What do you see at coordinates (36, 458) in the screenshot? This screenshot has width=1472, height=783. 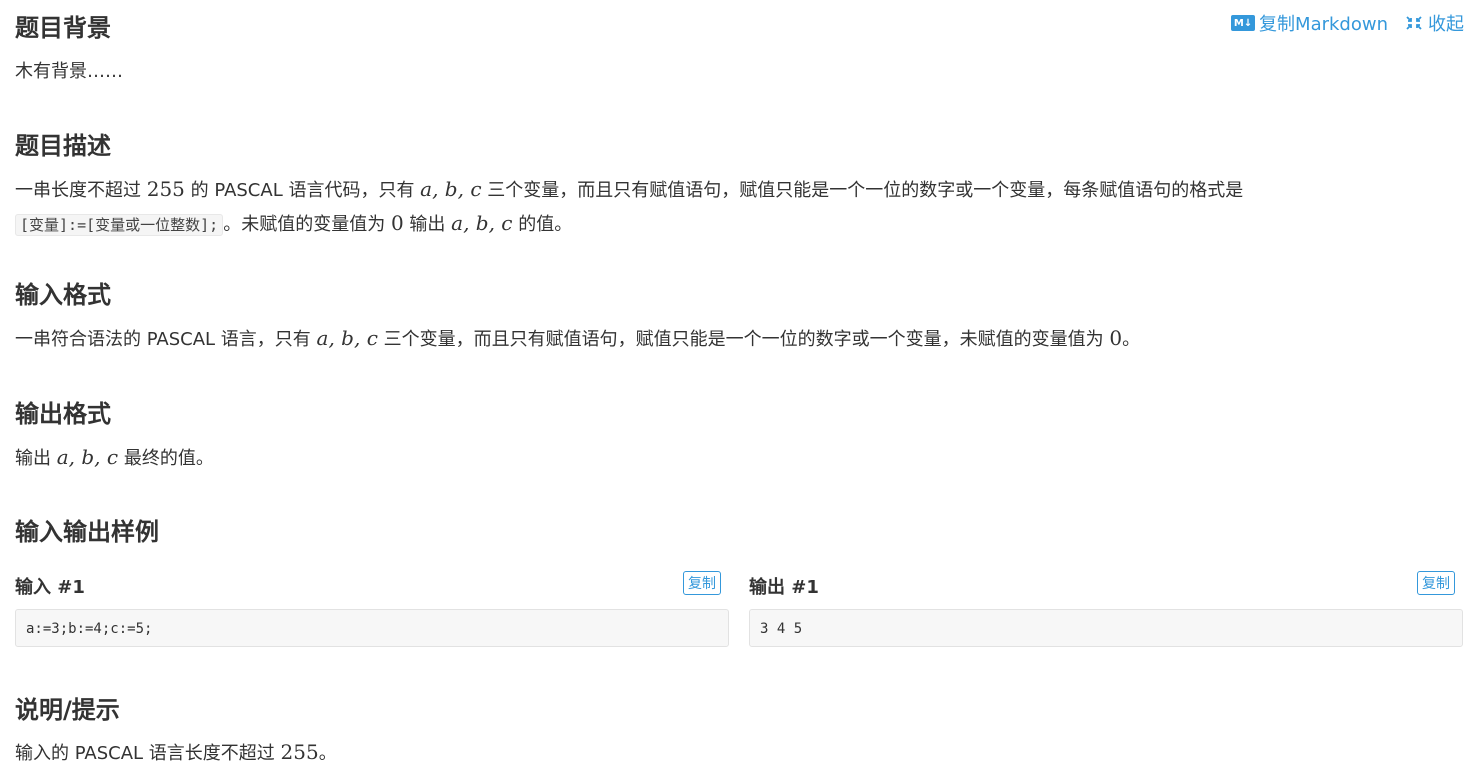 I see `output-format-text-part: 输出` at bounding box center [36, 458].